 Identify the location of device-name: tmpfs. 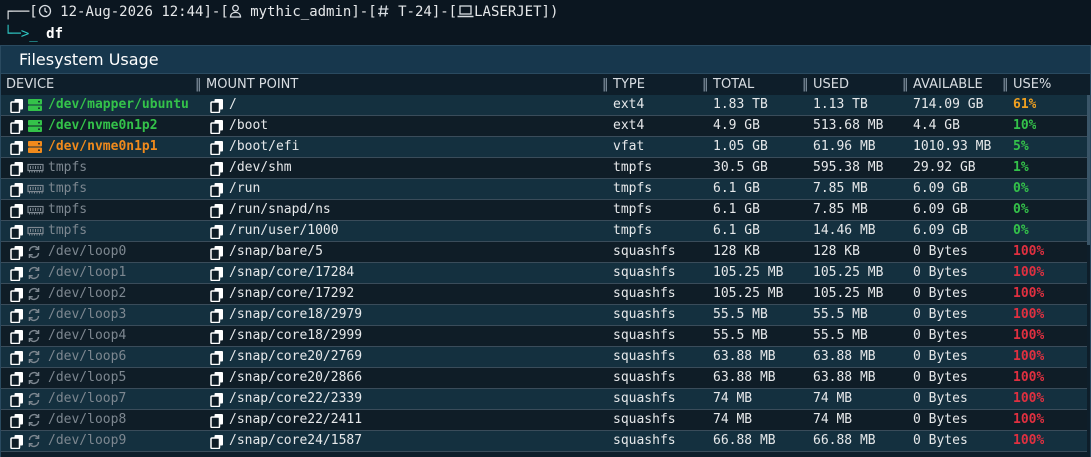
(68, 209).